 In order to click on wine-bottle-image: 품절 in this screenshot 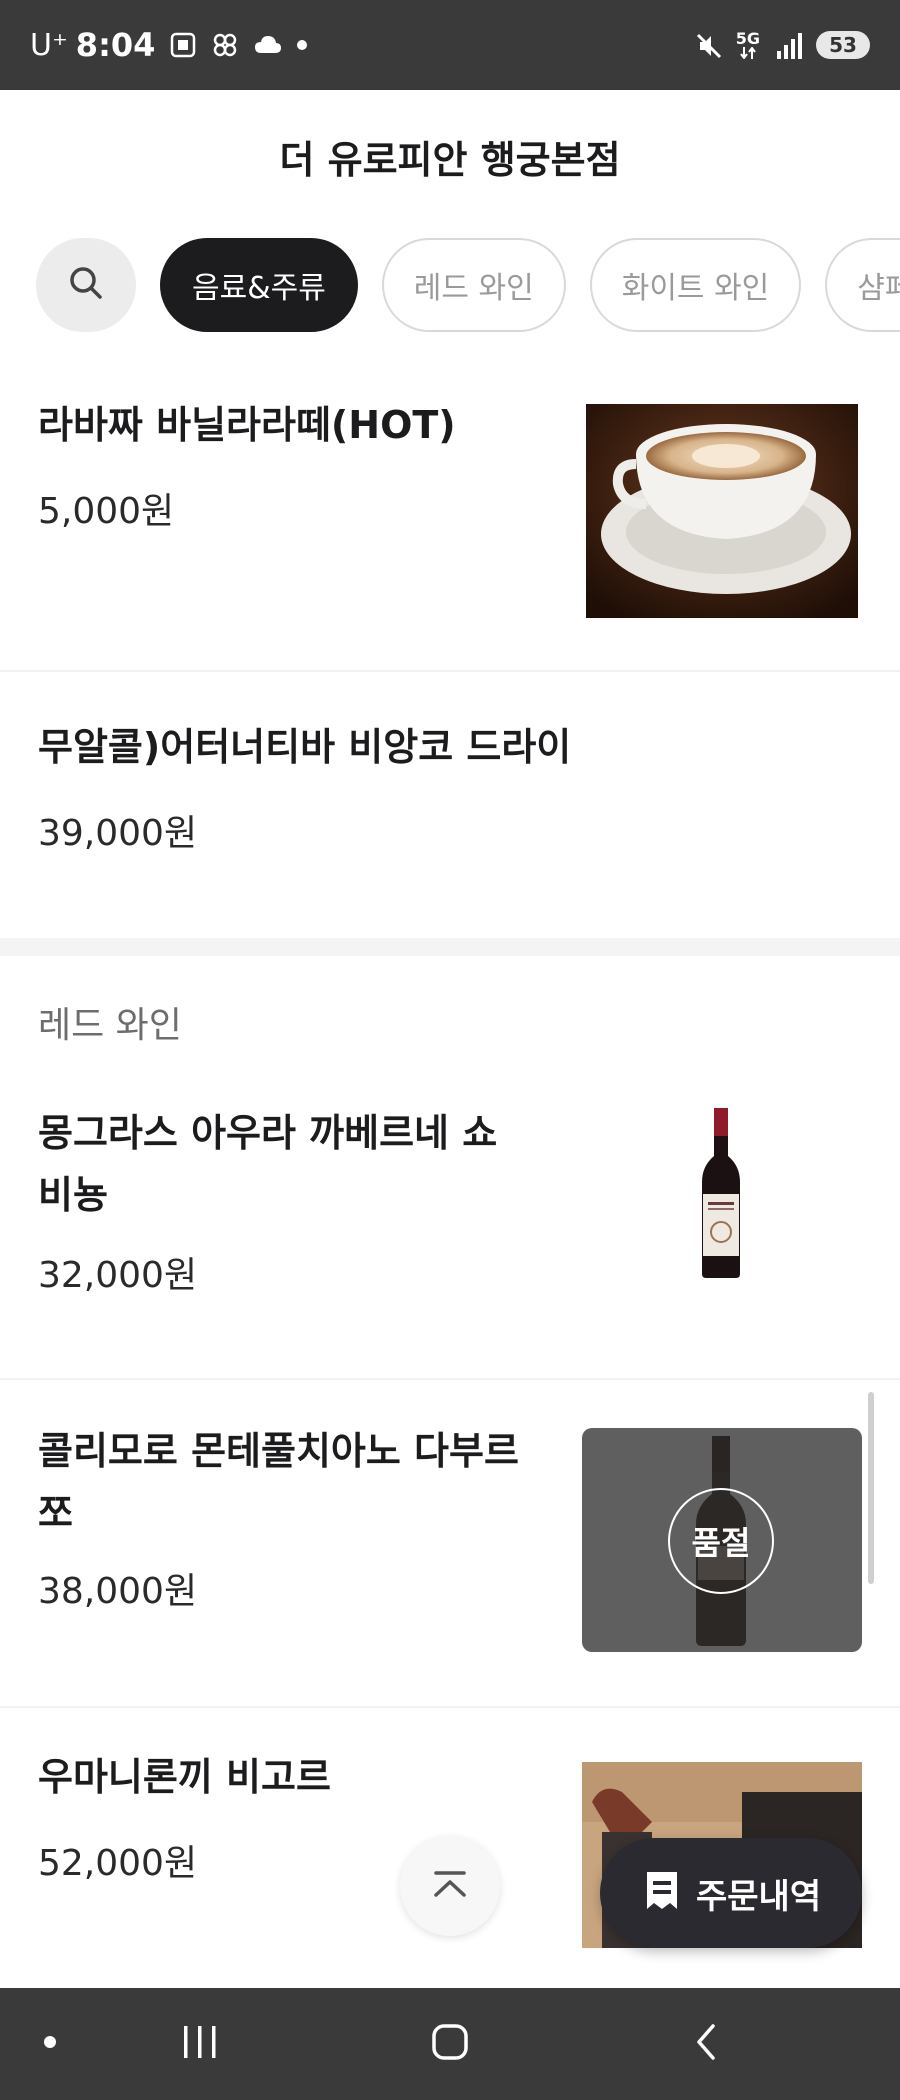, I will do `click(722, 1540)`.